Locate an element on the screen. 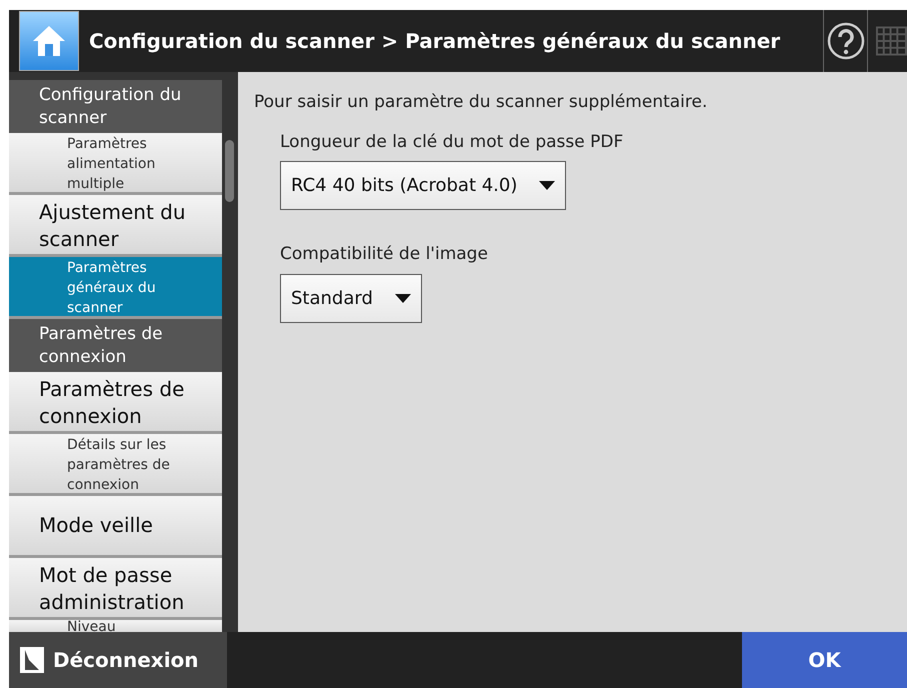 This screenshot has height=688, width=907. ok-button: OK is located at coordinates (824, 660).